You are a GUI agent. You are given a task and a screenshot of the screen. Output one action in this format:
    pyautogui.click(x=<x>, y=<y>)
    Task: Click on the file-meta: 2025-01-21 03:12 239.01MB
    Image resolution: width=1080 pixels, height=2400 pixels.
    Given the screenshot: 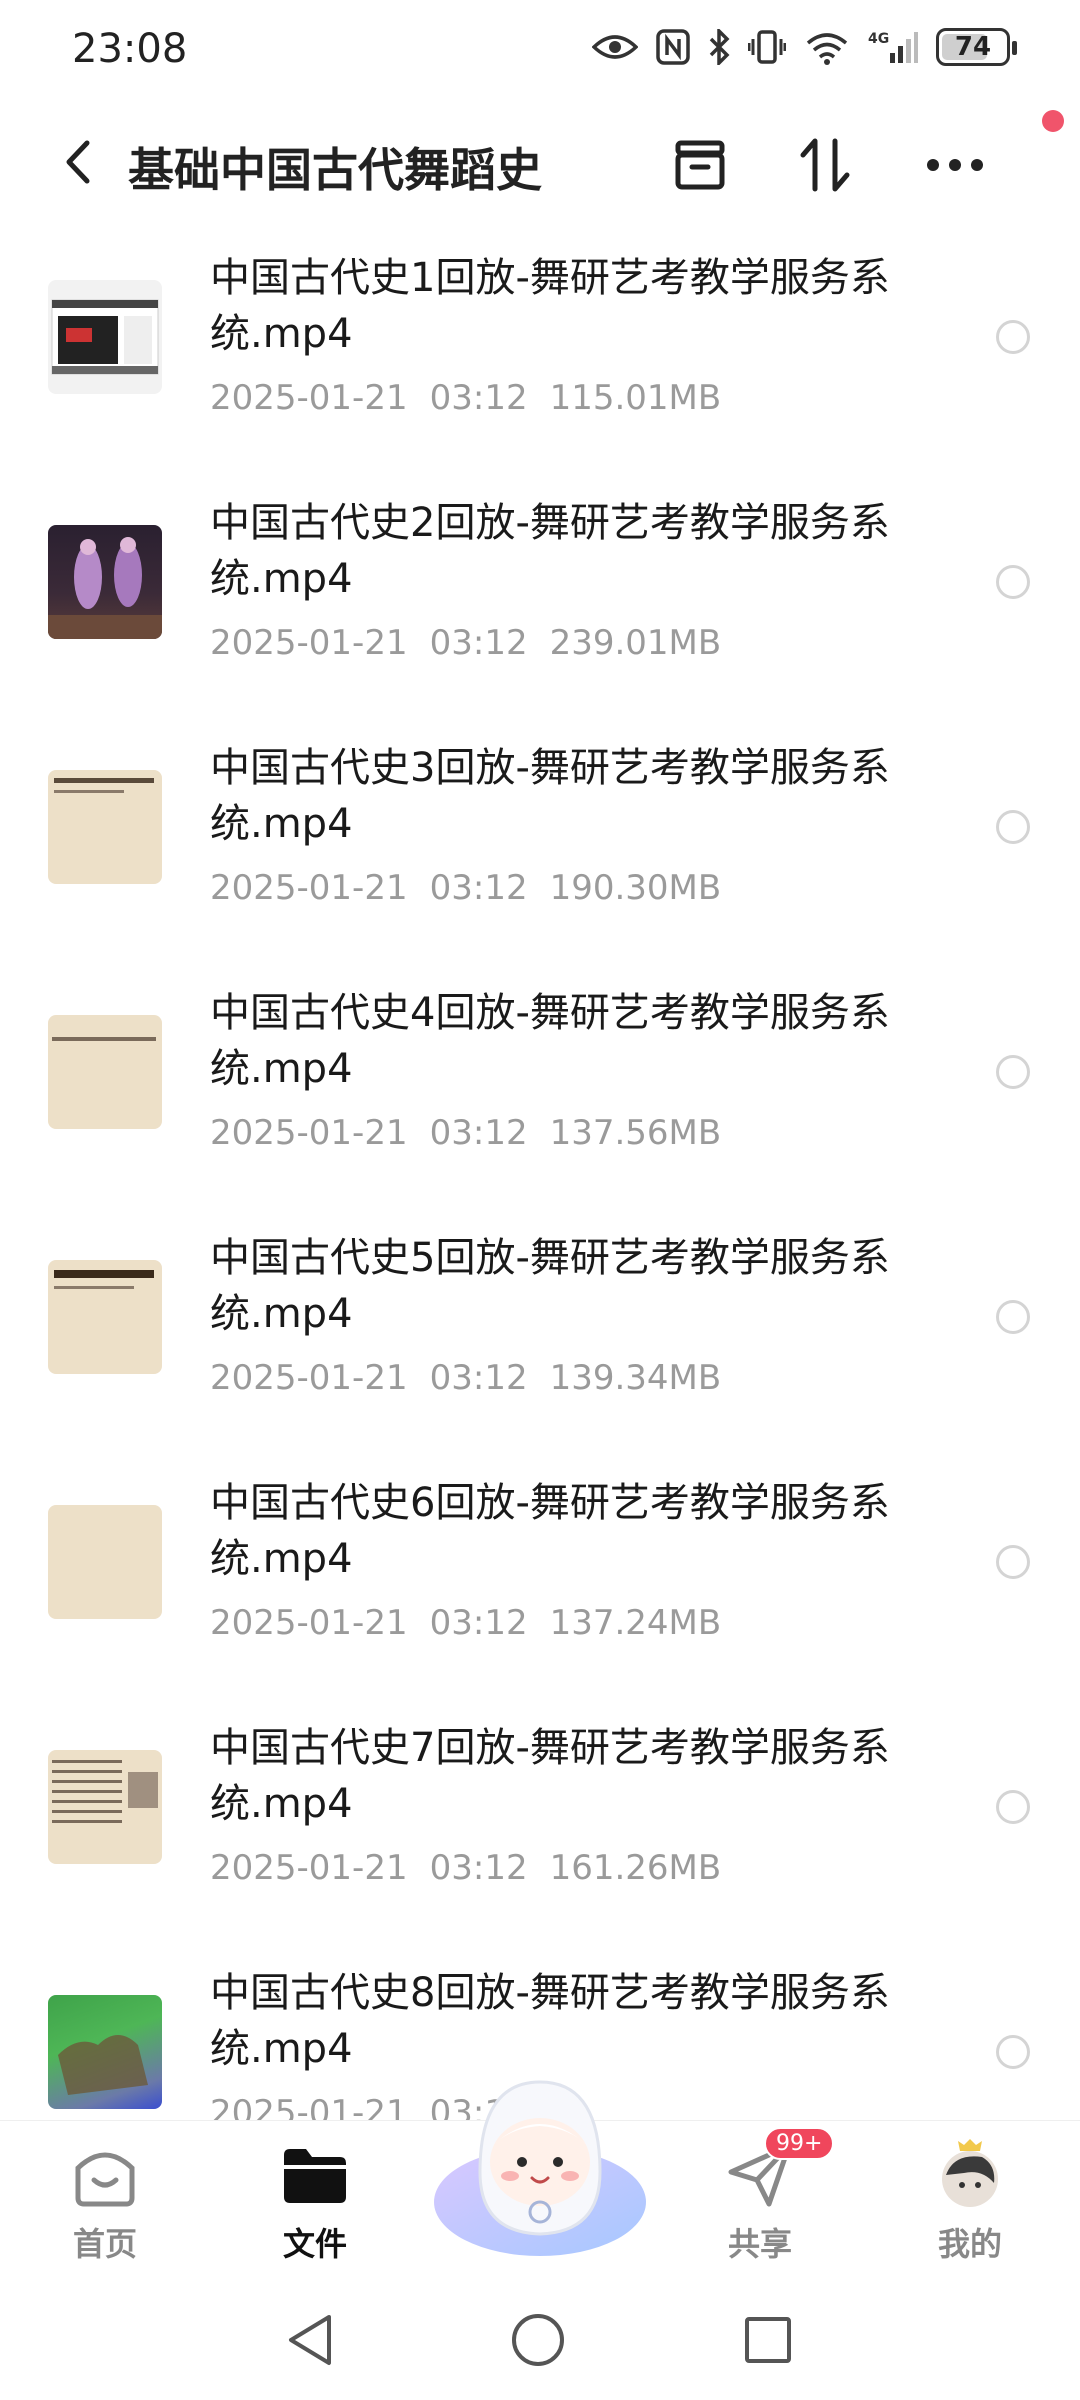 What is the action you would take?
    pyautogui.click(x=466, y=643)
    